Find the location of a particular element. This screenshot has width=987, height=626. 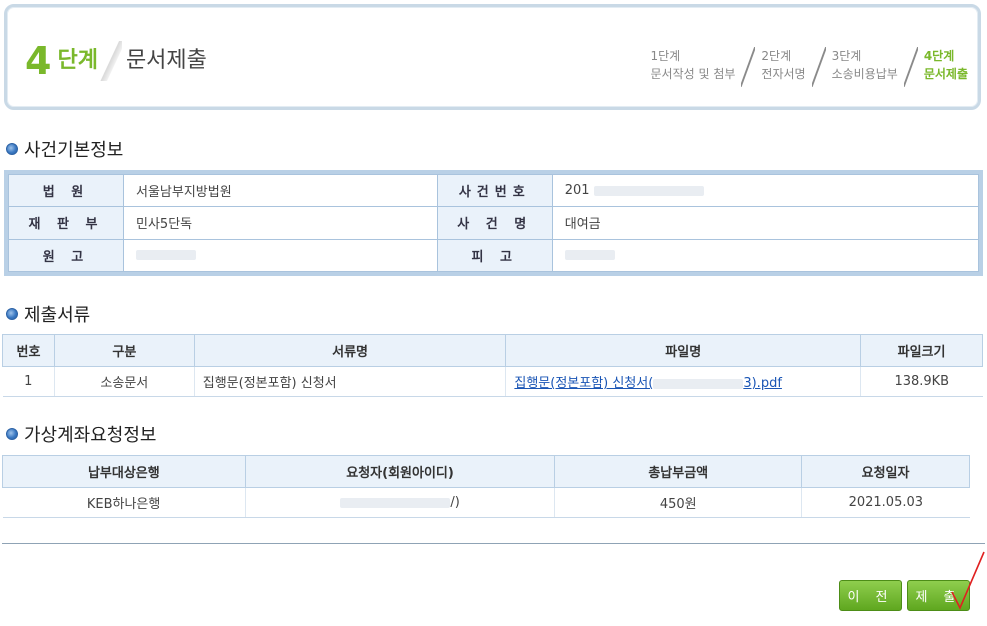

column-header: 납부대상은행 is located at coordinates (124, 471).